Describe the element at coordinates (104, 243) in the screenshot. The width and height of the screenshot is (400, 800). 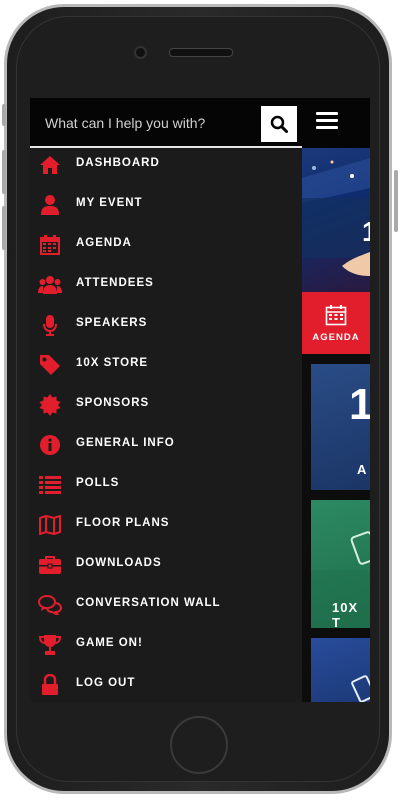
I see `nav-label-agenda: AGENDA` at that location.